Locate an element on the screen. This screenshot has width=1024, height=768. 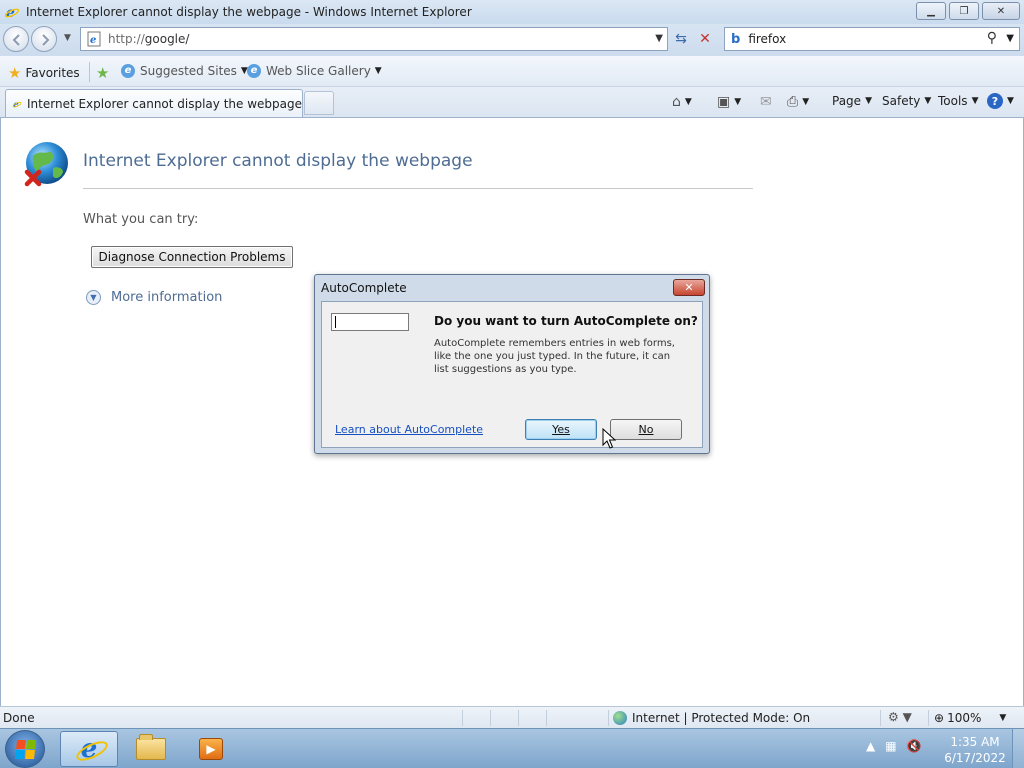
favorites-button: ★ Favorites is located at coordinates (44, 73).